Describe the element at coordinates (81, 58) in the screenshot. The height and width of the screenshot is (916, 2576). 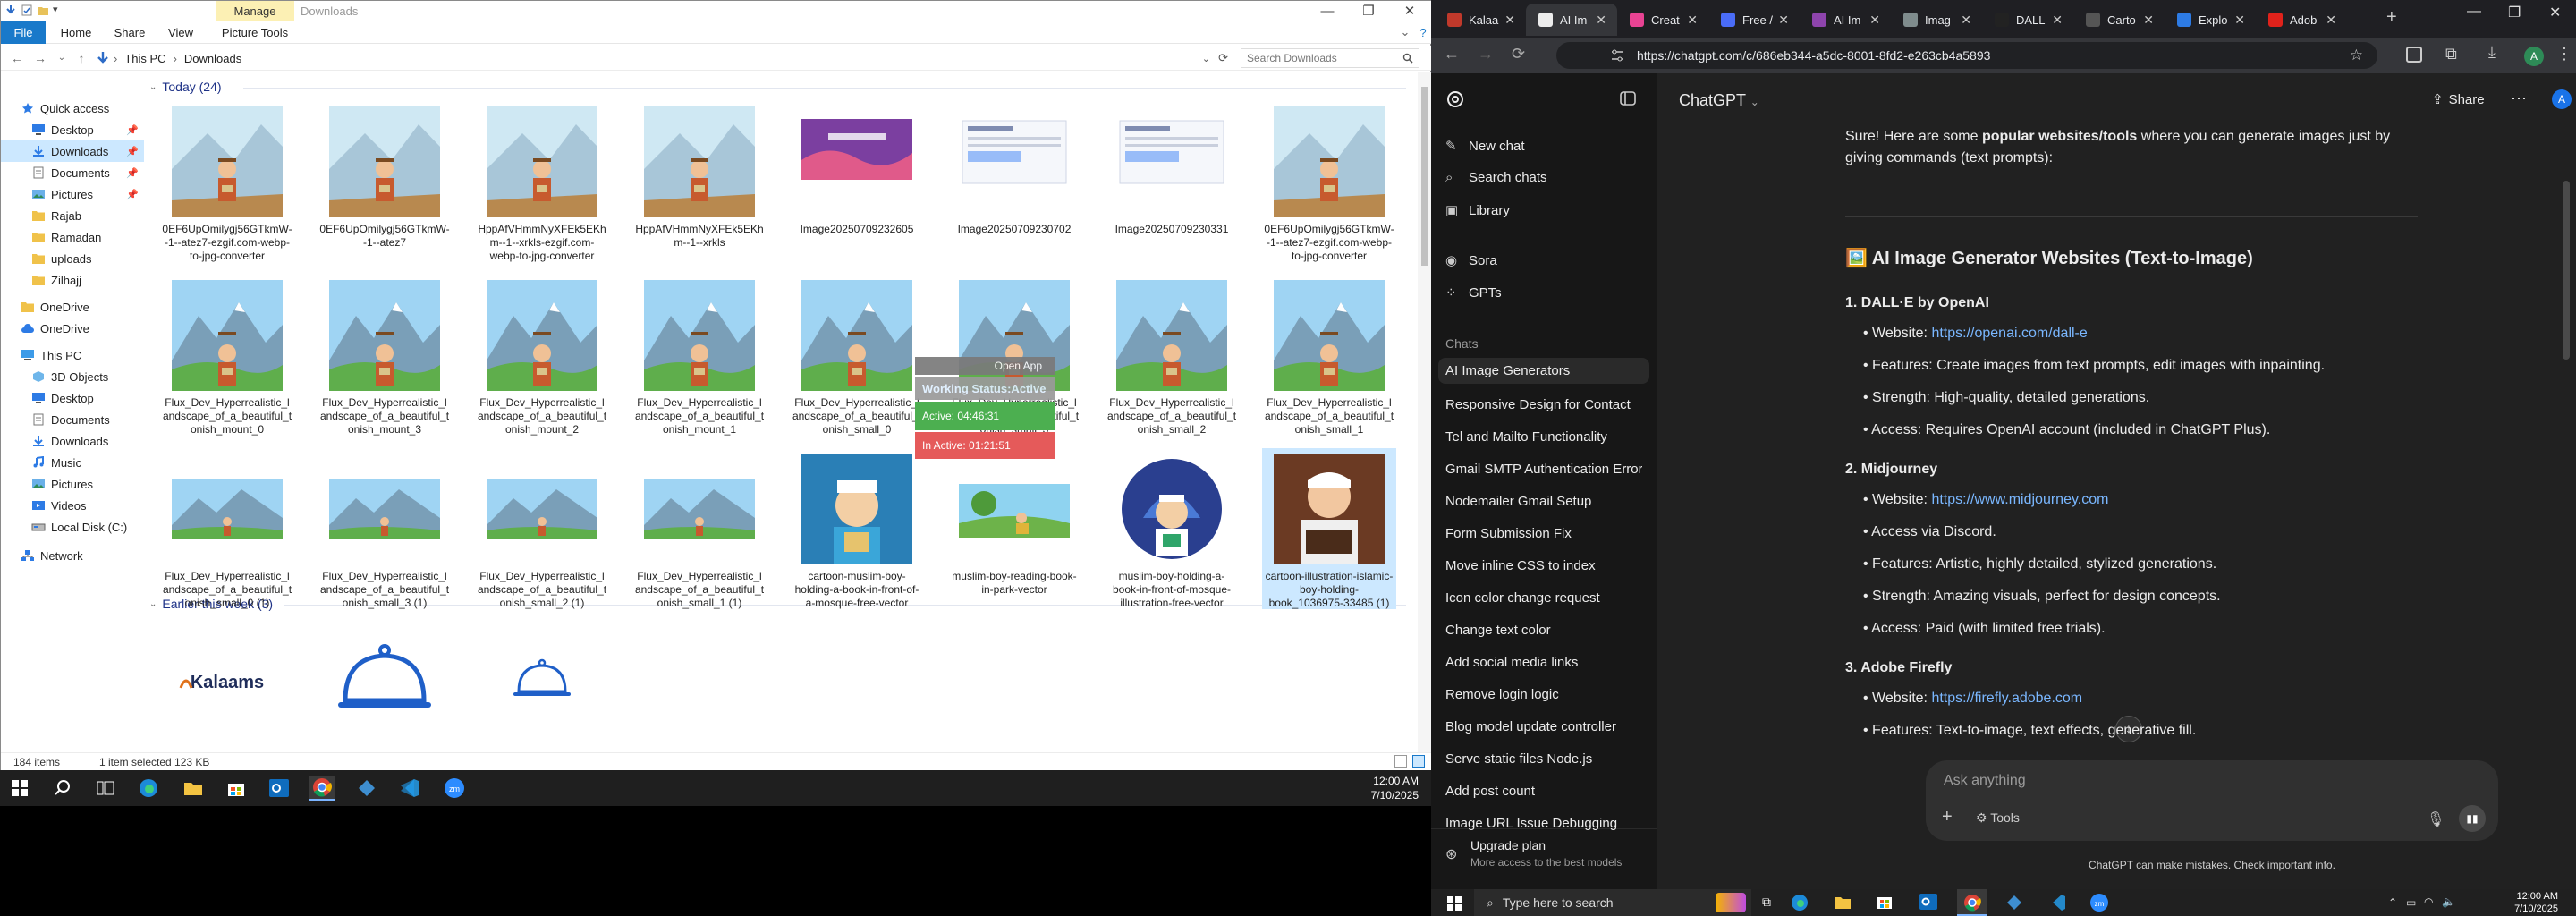
I see `up-icon: ↑` at that location.